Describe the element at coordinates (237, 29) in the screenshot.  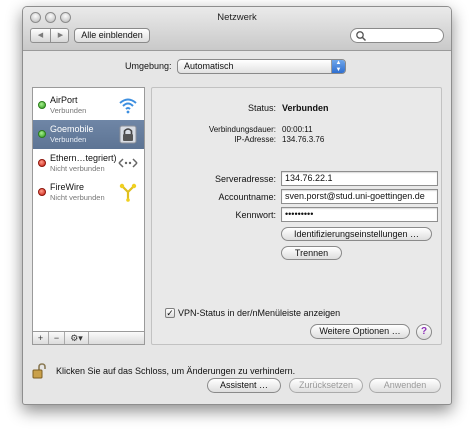
I see `title-bar: Netzwerk ◀ ▶ Alle einblenden` at that location.